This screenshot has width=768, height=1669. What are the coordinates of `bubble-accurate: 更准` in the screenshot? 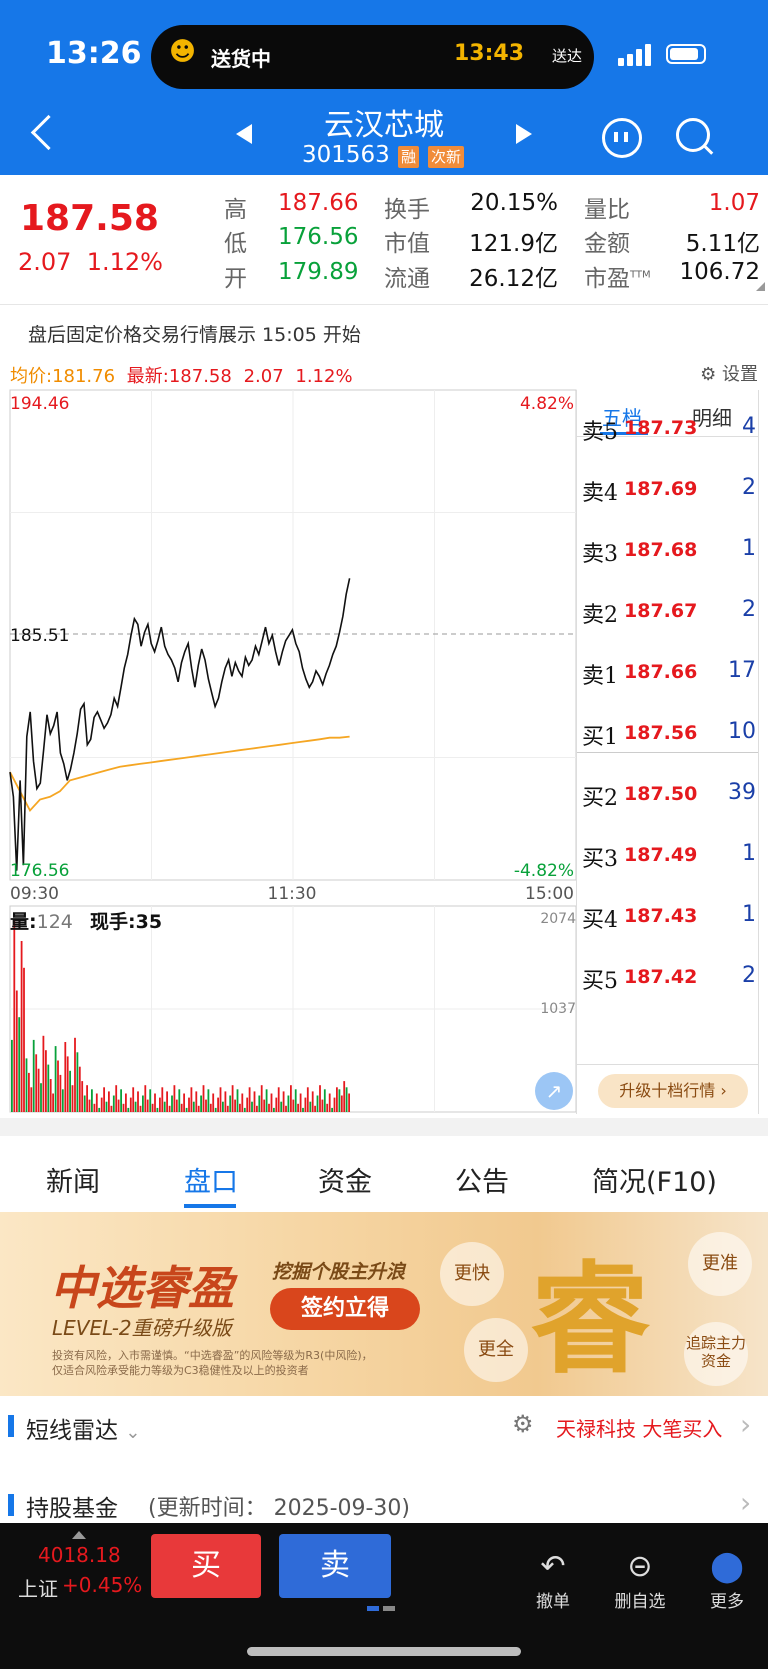 It's located at (720, 1264).